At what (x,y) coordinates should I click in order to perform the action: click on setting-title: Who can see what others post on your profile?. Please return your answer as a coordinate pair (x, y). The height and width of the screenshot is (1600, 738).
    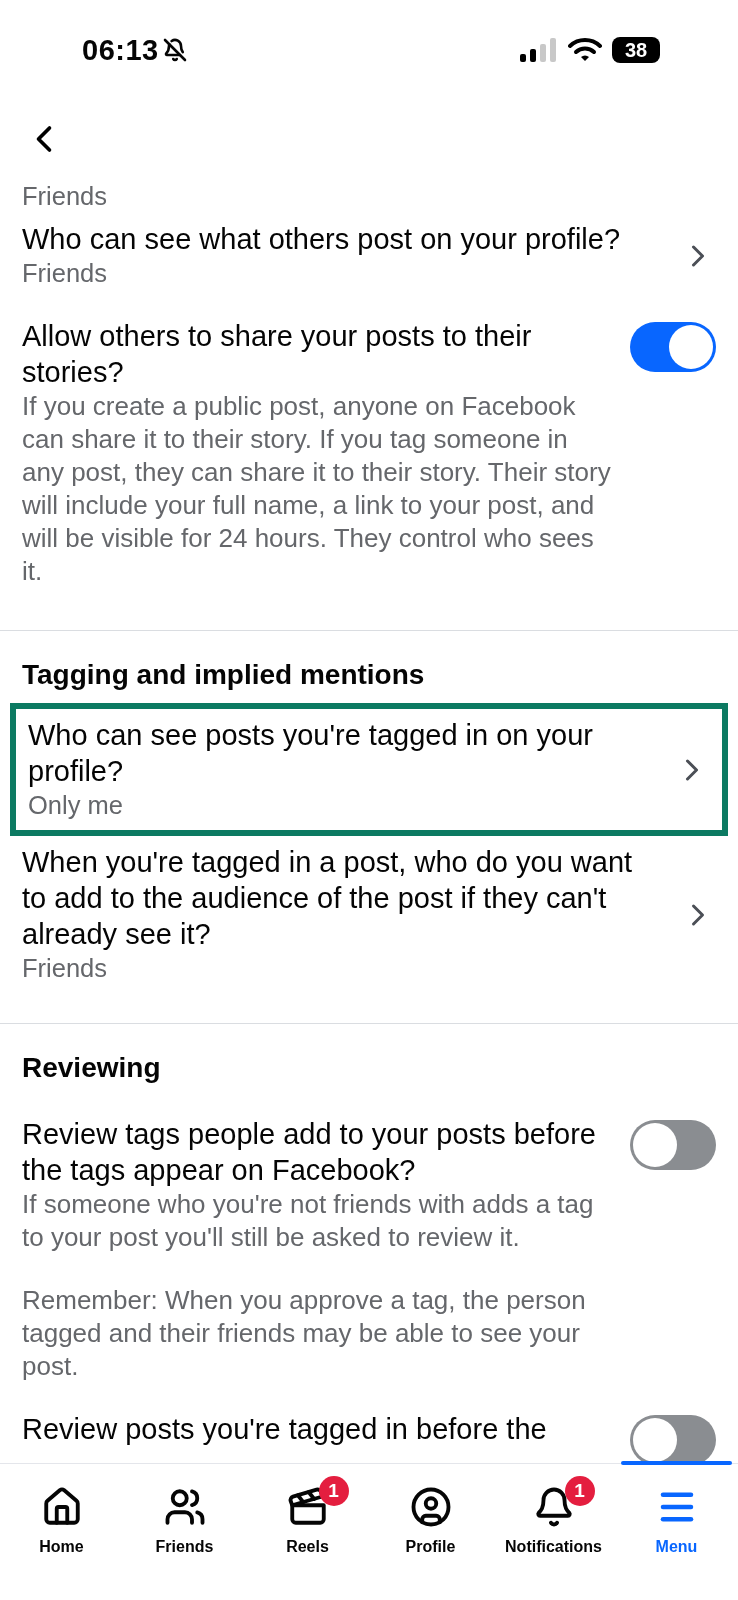
    Looking at the image, I should click on (322, 239).